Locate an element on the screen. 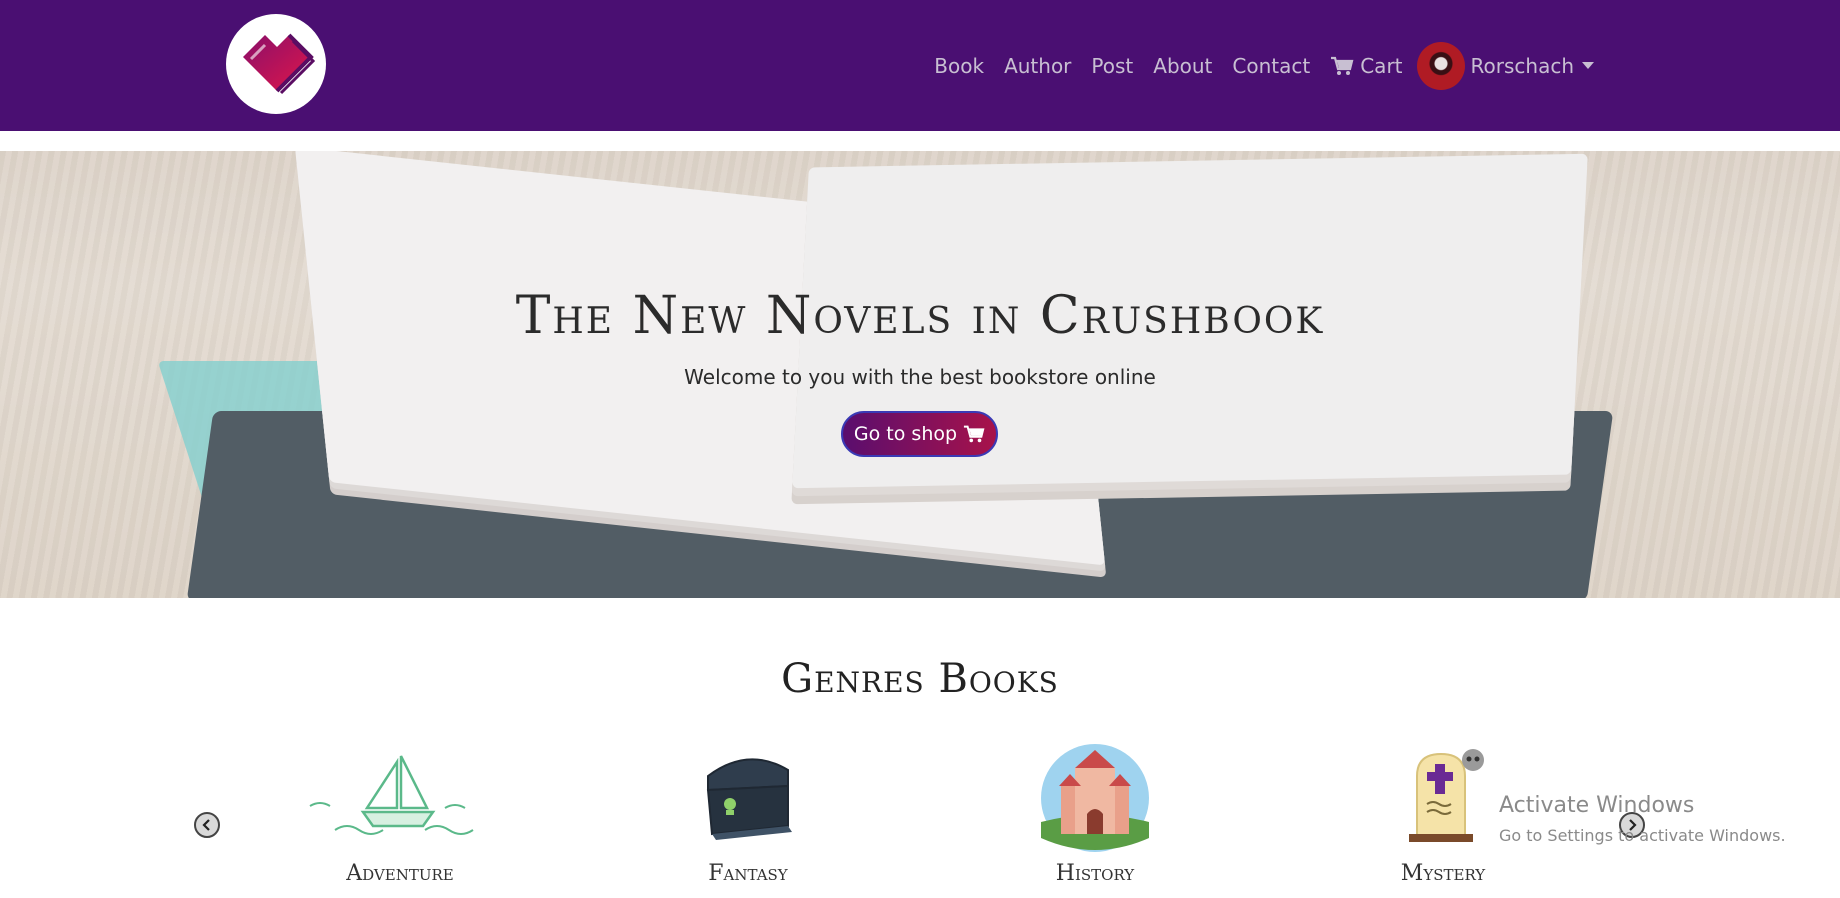 This screenshot has width=1840, height=898. genre-label: Fantasy is located at coordinates (748, 873).